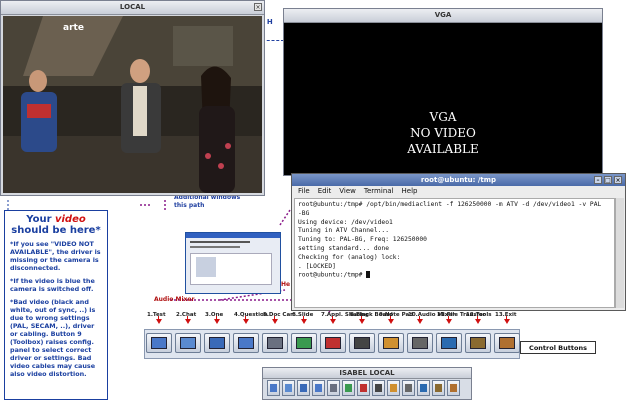  Describe the element at coordinates (410, 191) in the screenshot. I see `menu-help: Help` at that location.